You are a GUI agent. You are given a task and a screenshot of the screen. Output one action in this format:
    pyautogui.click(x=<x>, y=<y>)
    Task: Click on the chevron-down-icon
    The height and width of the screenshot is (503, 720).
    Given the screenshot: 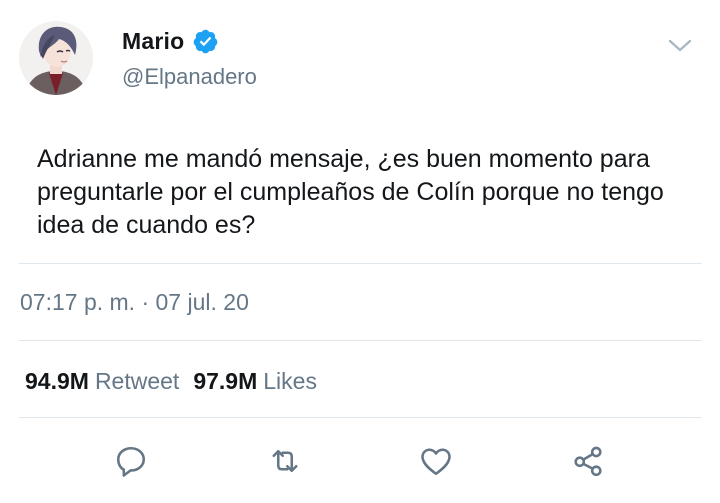 What is the action you would take?
    pyautogui.click(x=680, y=46)
    